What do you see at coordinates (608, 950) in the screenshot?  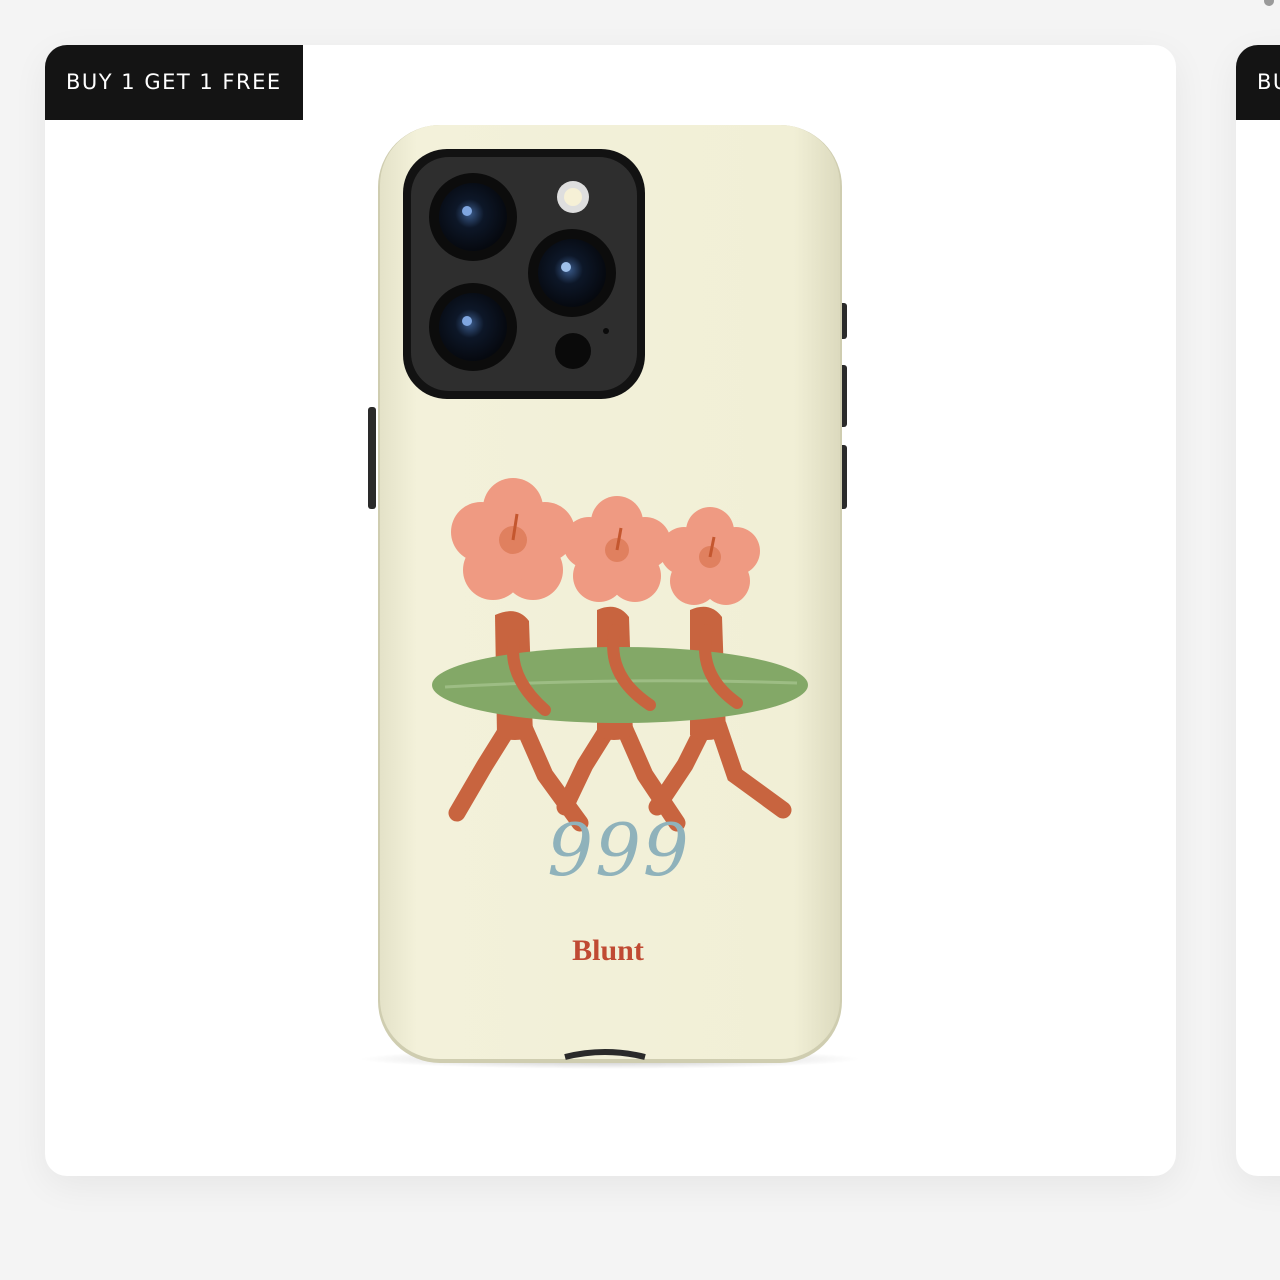 I see `case-brand-logo: Blunt` at bounding box center [608, 950].